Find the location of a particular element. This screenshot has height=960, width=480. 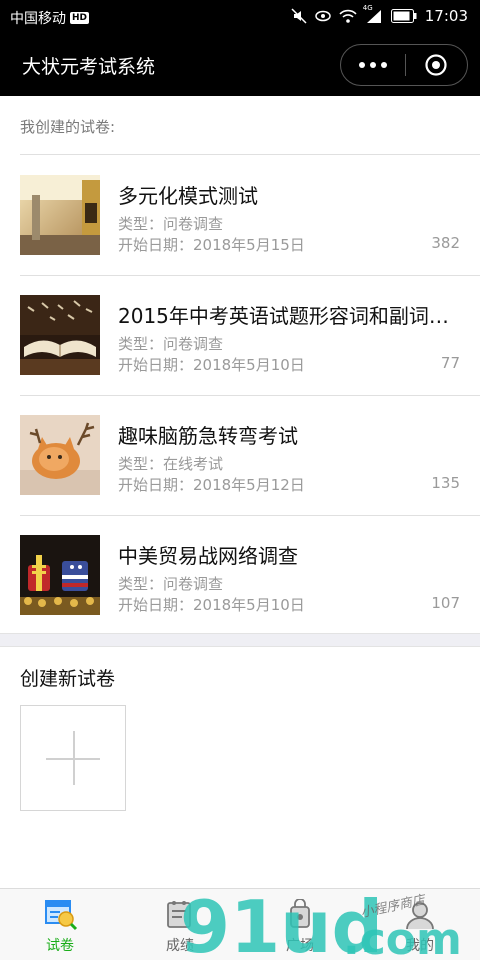

wifi-icon is located at coordinates (348, 16).